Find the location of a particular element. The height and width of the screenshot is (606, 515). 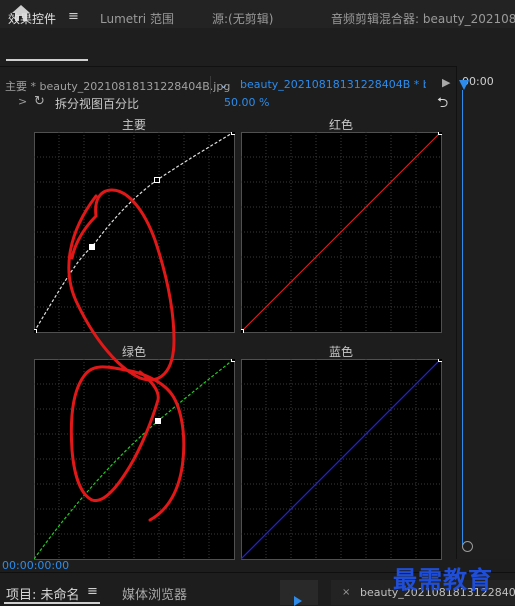

annotation-circle-lower is located at coordinates (127, 443).